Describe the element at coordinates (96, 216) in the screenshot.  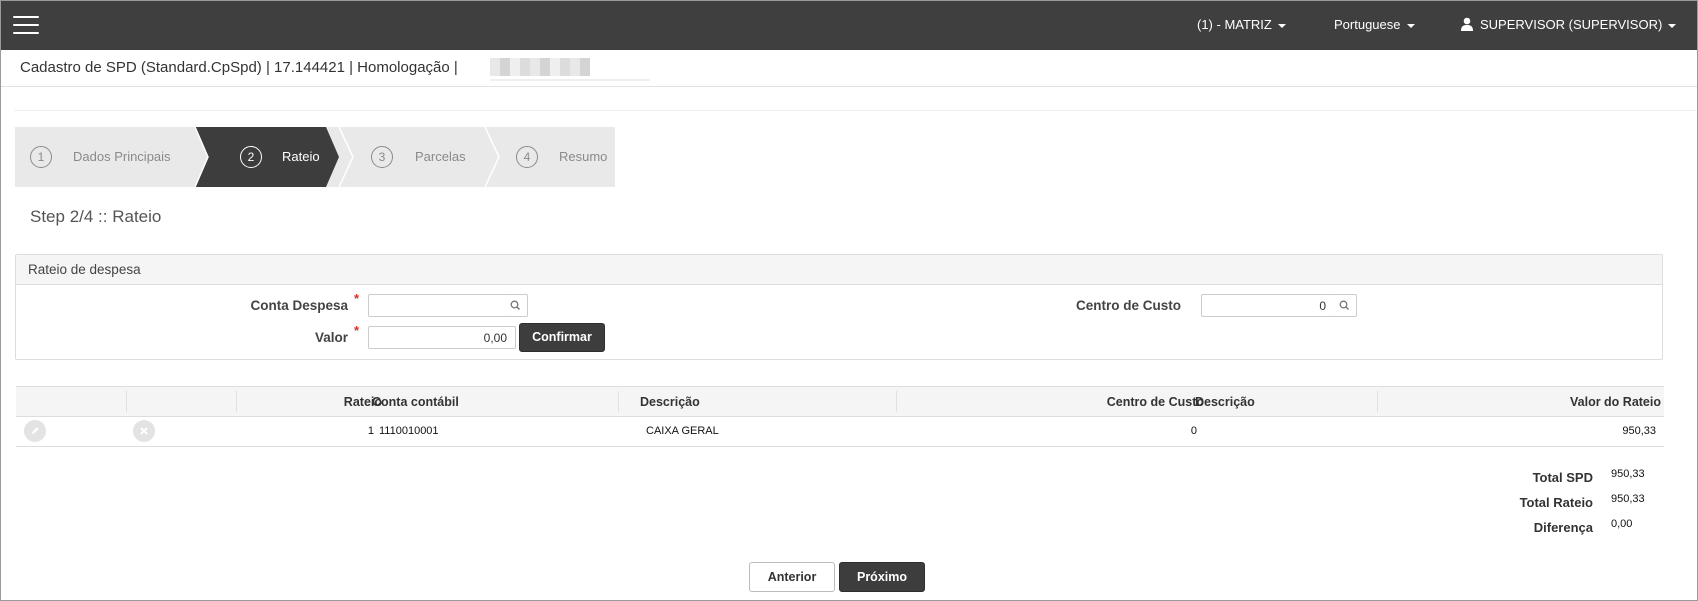
I see `step-heading: Step 2/4 :: Rateio` at that location.